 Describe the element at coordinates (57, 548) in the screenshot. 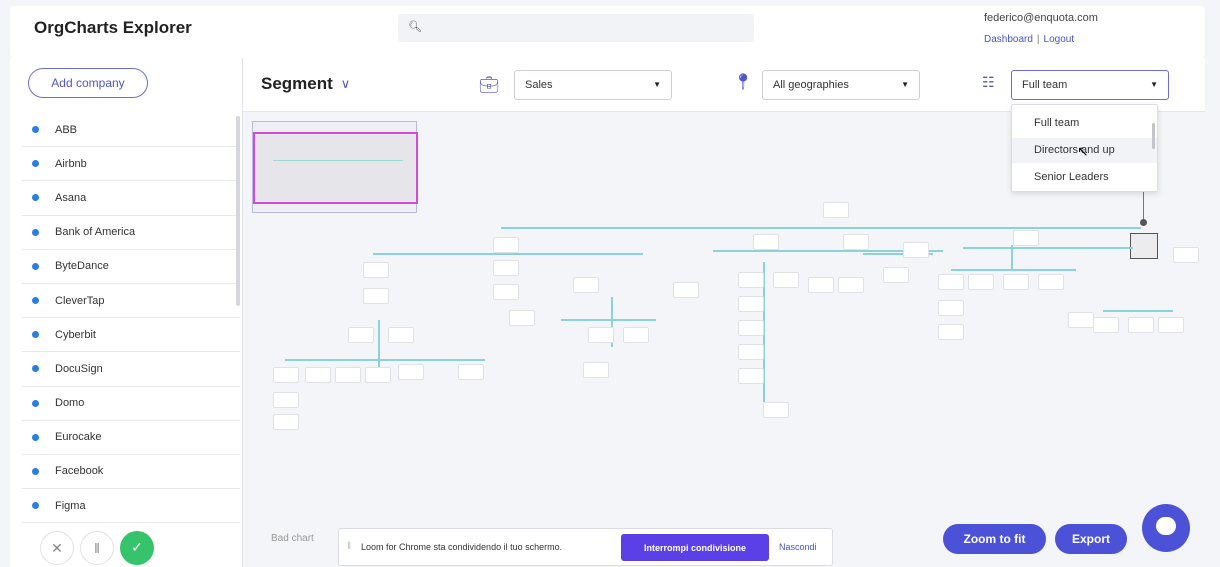

I see `close-icon: ✕` at that location.